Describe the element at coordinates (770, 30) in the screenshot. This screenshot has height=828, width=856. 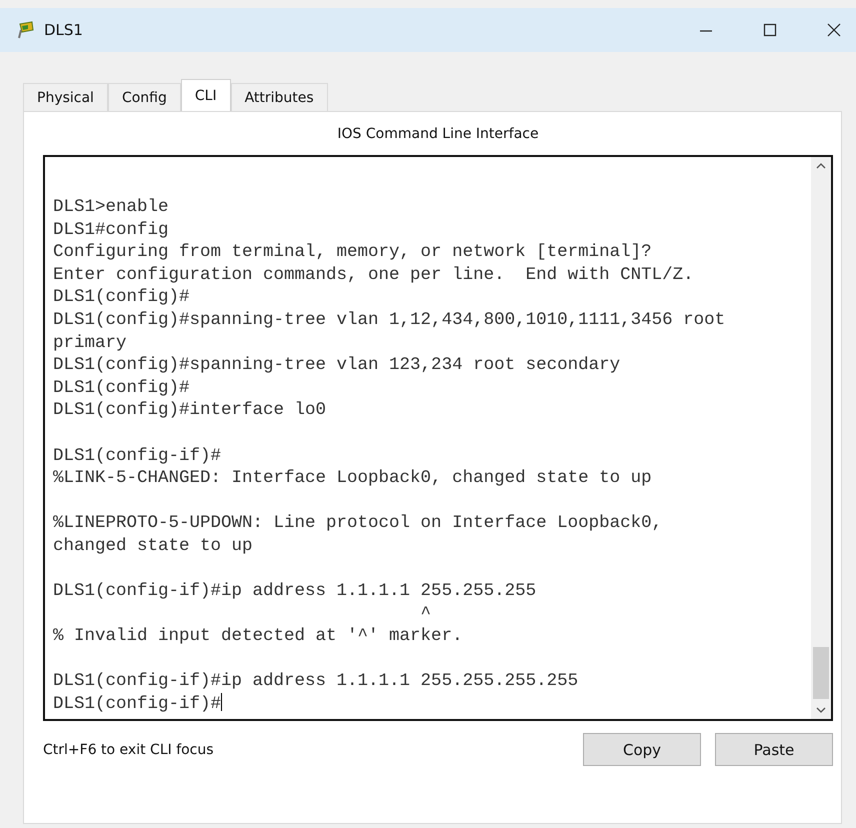
I see `maximize-icon` at that location.